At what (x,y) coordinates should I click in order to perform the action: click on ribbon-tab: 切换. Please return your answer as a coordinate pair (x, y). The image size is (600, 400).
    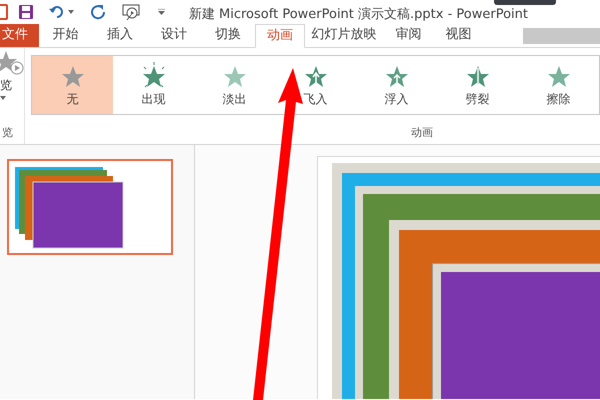
    Looking at the image, I should click on (227, 35).